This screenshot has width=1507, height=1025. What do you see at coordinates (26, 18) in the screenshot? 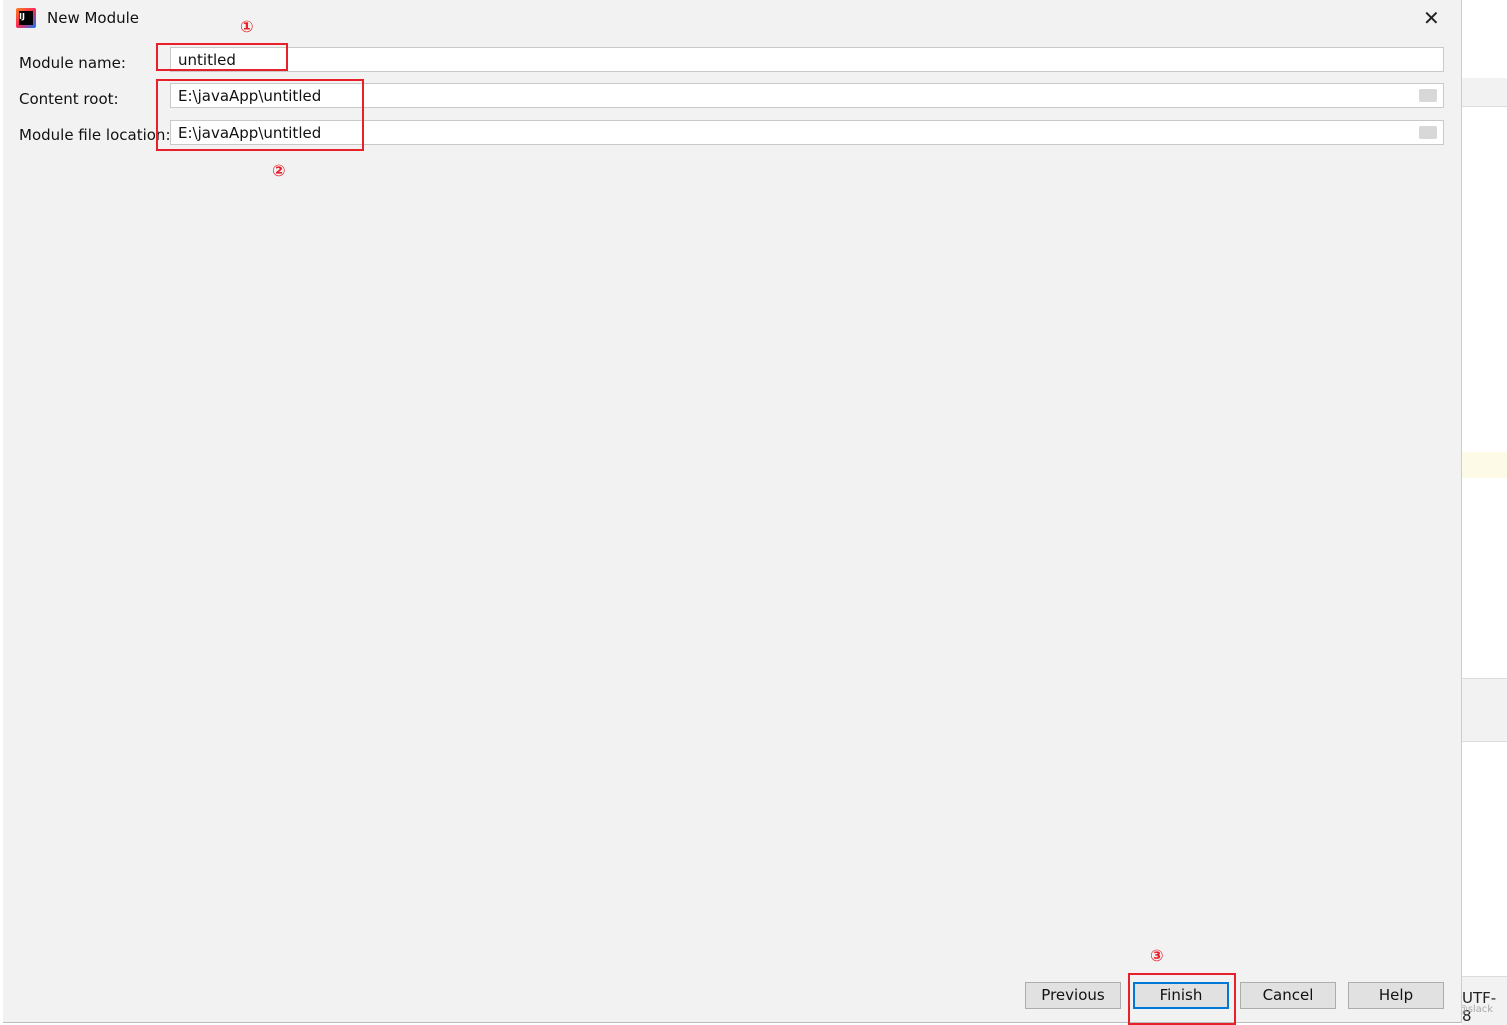
I see `intellij-logo-icon` at bounding box center [26, 18].